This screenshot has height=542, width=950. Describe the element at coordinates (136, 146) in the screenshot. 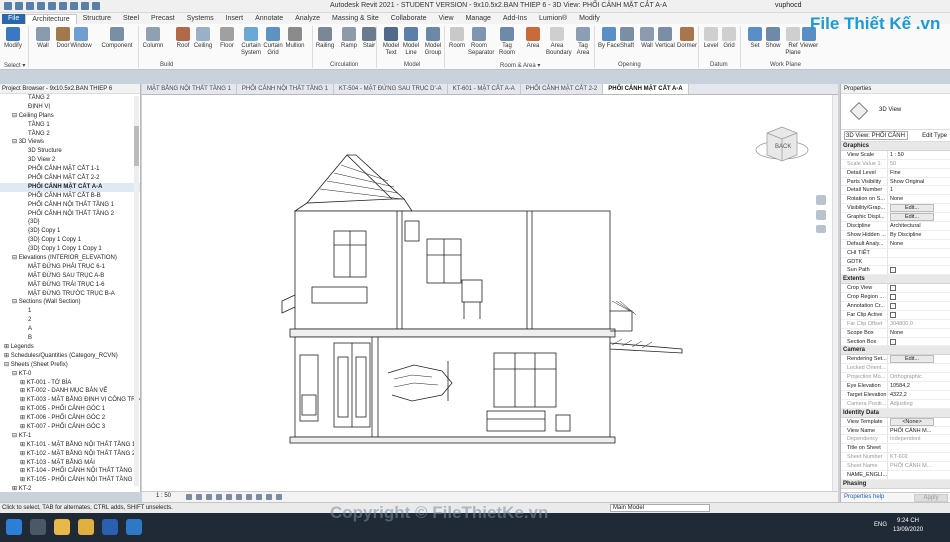

I see `scroll-thumb` at that location.